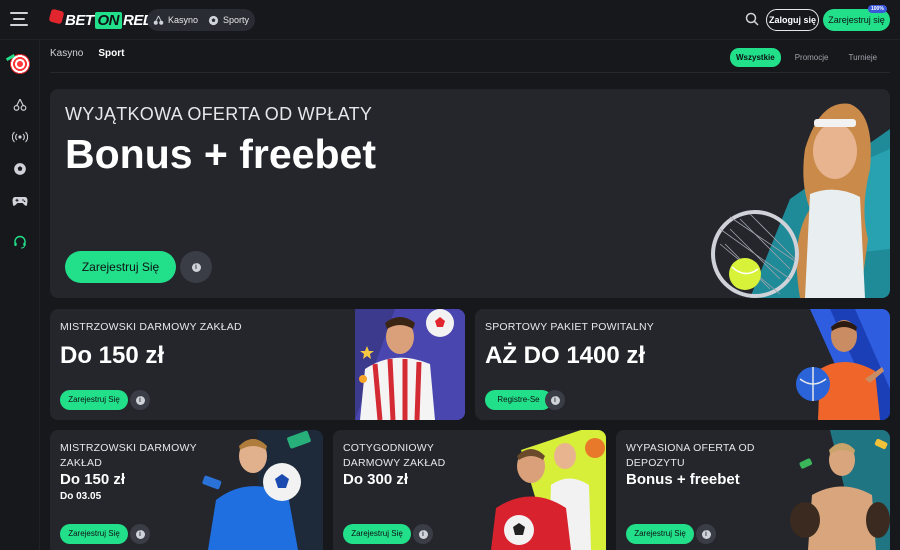  Describe the element at coordinates (812, 57) in the screenshot. I see `filter-promotions: Promocje` at that location.